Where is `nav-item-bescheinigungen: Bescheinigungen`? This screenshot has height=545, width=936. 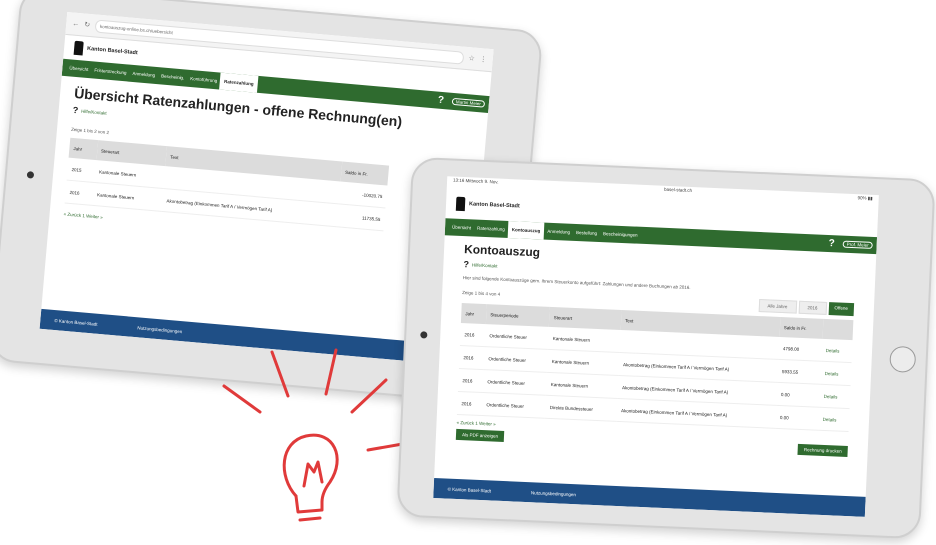 nav-item-bescheinigungen: Bescheinigungen is located at coordinates (620, 234).